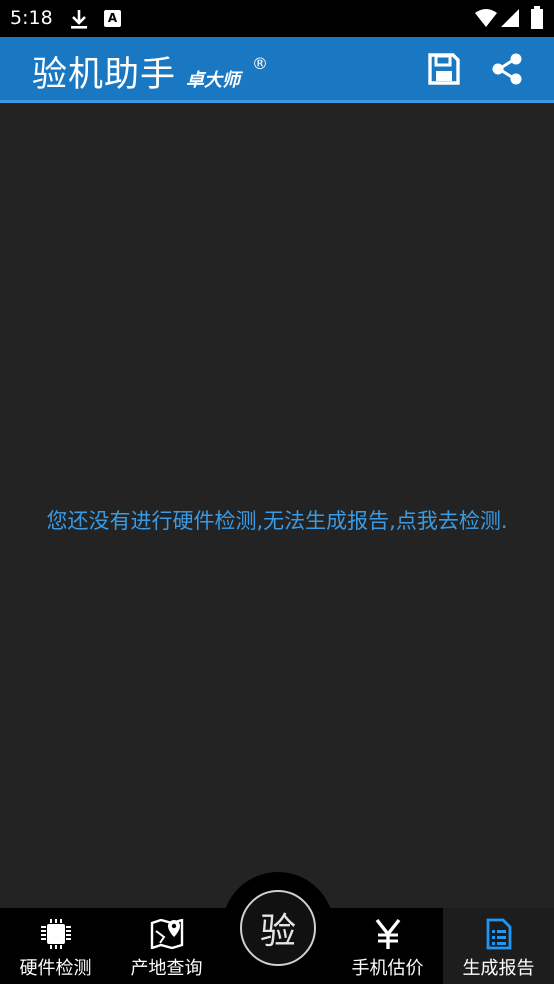  I want to click on map-pin-icon, so click(167, 934).